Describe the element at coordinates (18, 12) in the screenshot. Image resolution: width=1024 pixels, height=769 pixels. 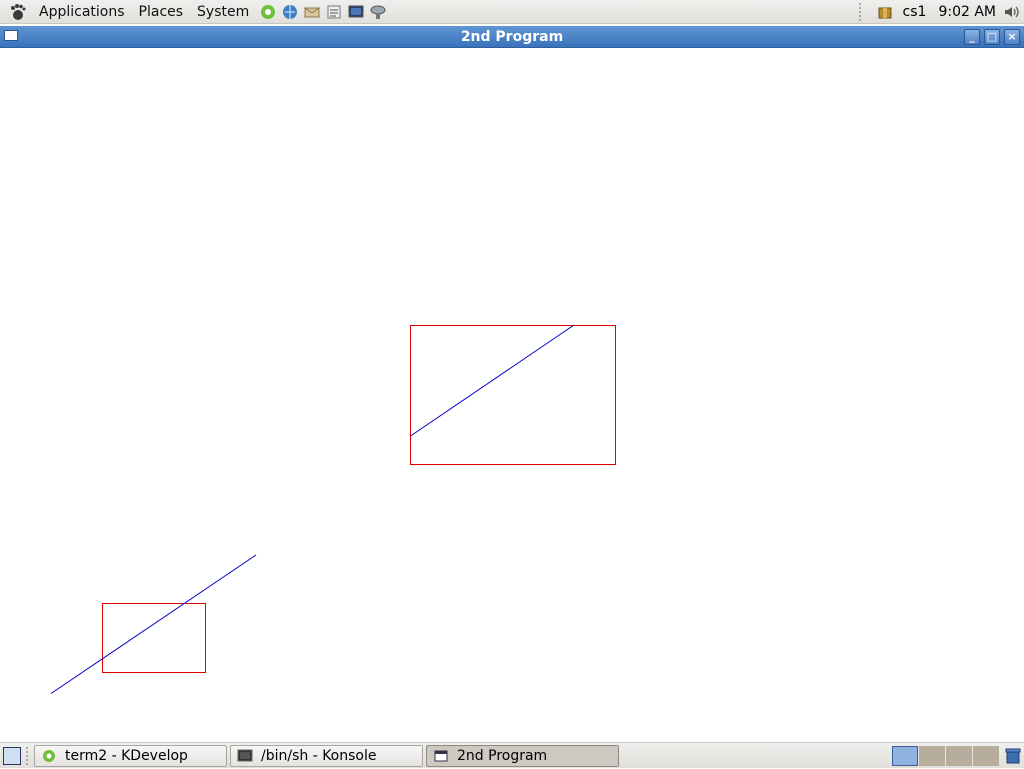
I see `gnome-foot-icon` at that location.